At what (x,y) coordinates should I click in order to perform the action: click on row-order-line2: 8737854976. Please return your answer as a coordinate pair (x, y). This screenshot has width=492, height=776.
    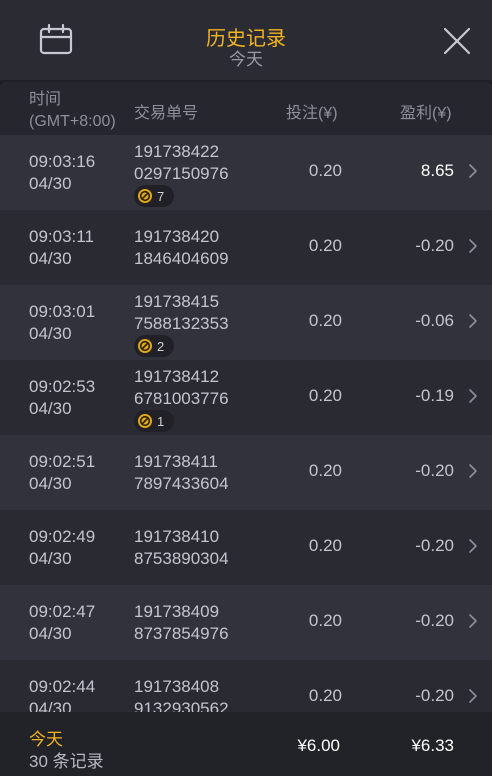
    Looking at the image, I should click on (181, 633).